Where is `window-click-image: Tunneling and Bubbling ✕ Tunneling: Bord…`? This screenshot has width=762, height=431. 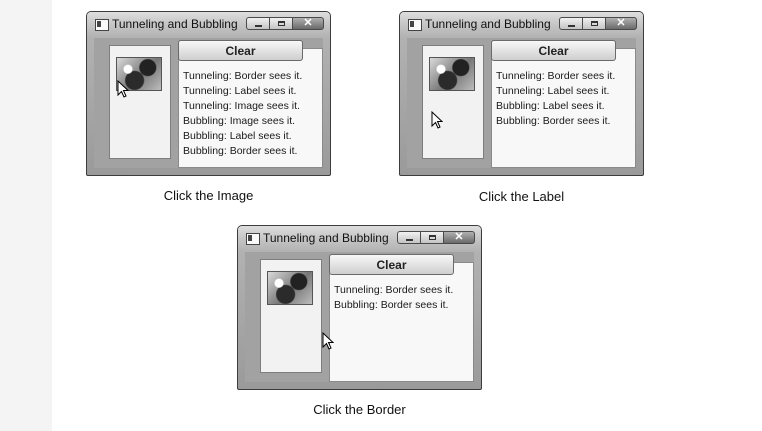
window-click-image: Tunneling and Bubbling ✕ Tunneling: Bord… is located at coordinates (208, 93).